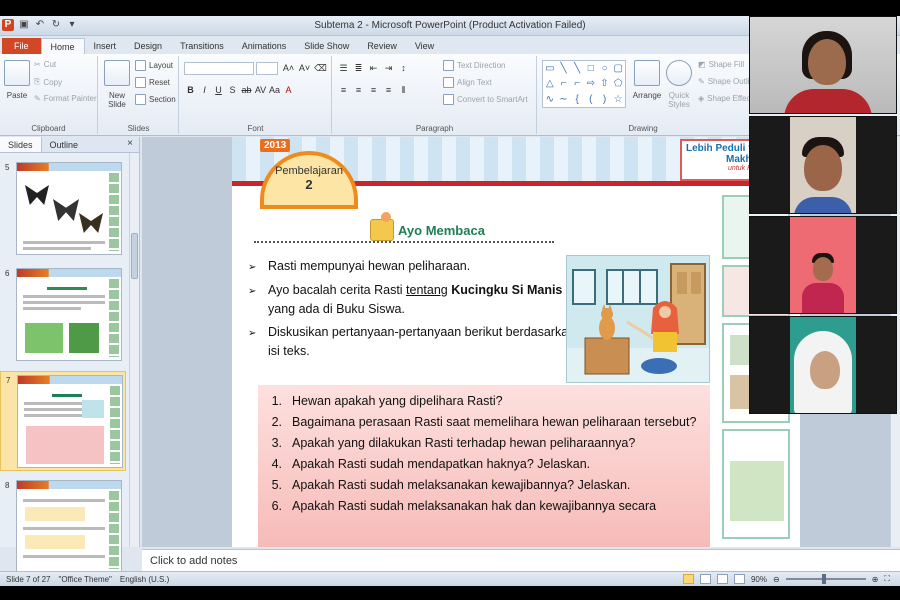  I want to click on underline-icon: U, so click(218, 90).